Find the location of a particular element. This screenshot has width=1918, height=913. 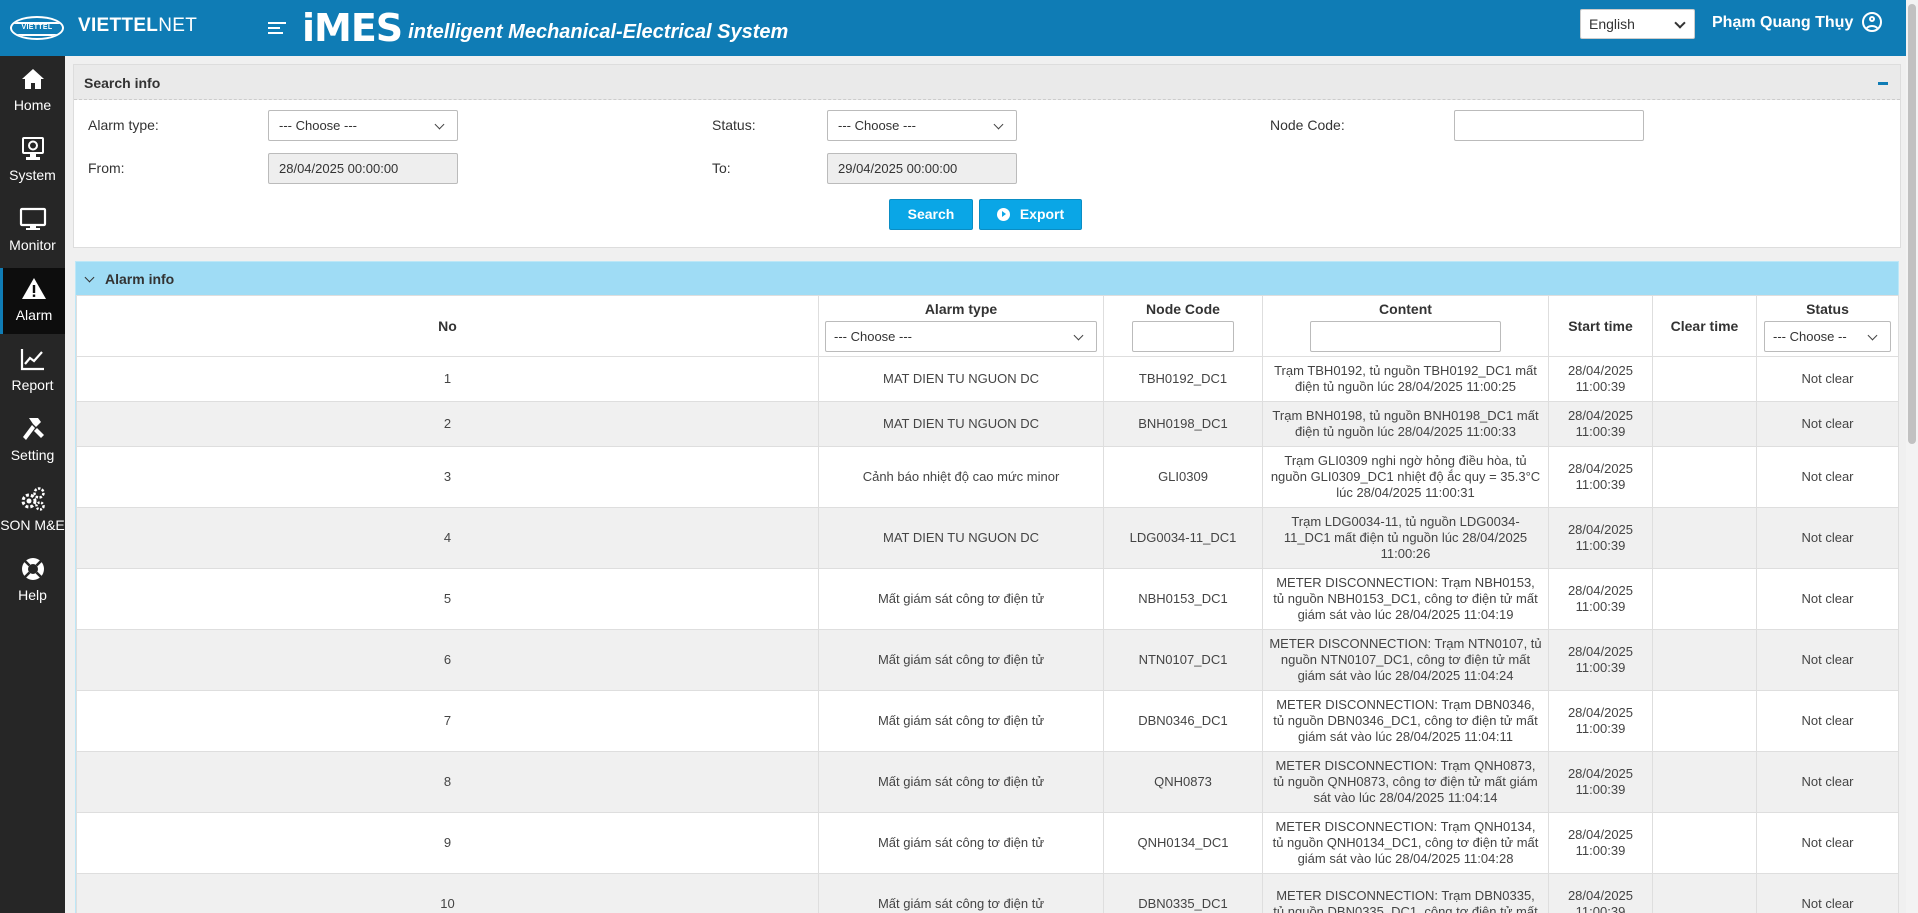

to-date-input: 29/04/2025 00:00:00 is located at coordinates (922, 168).